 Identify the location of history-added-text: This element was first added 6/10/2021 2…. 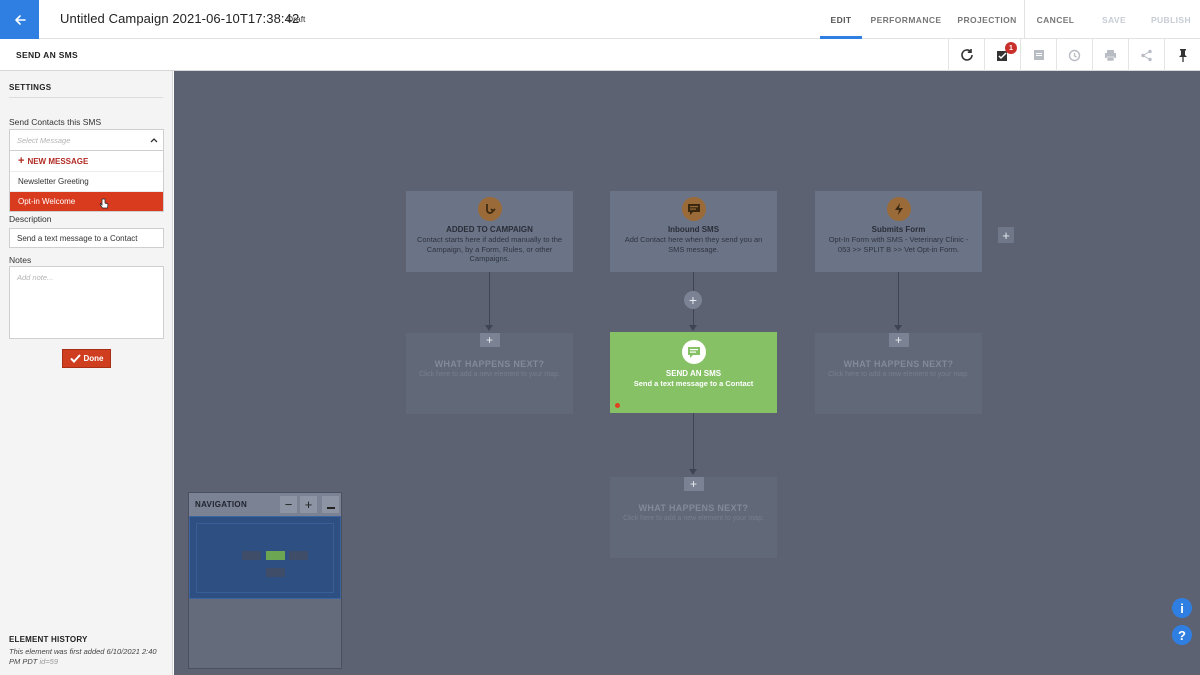
(83, 656).